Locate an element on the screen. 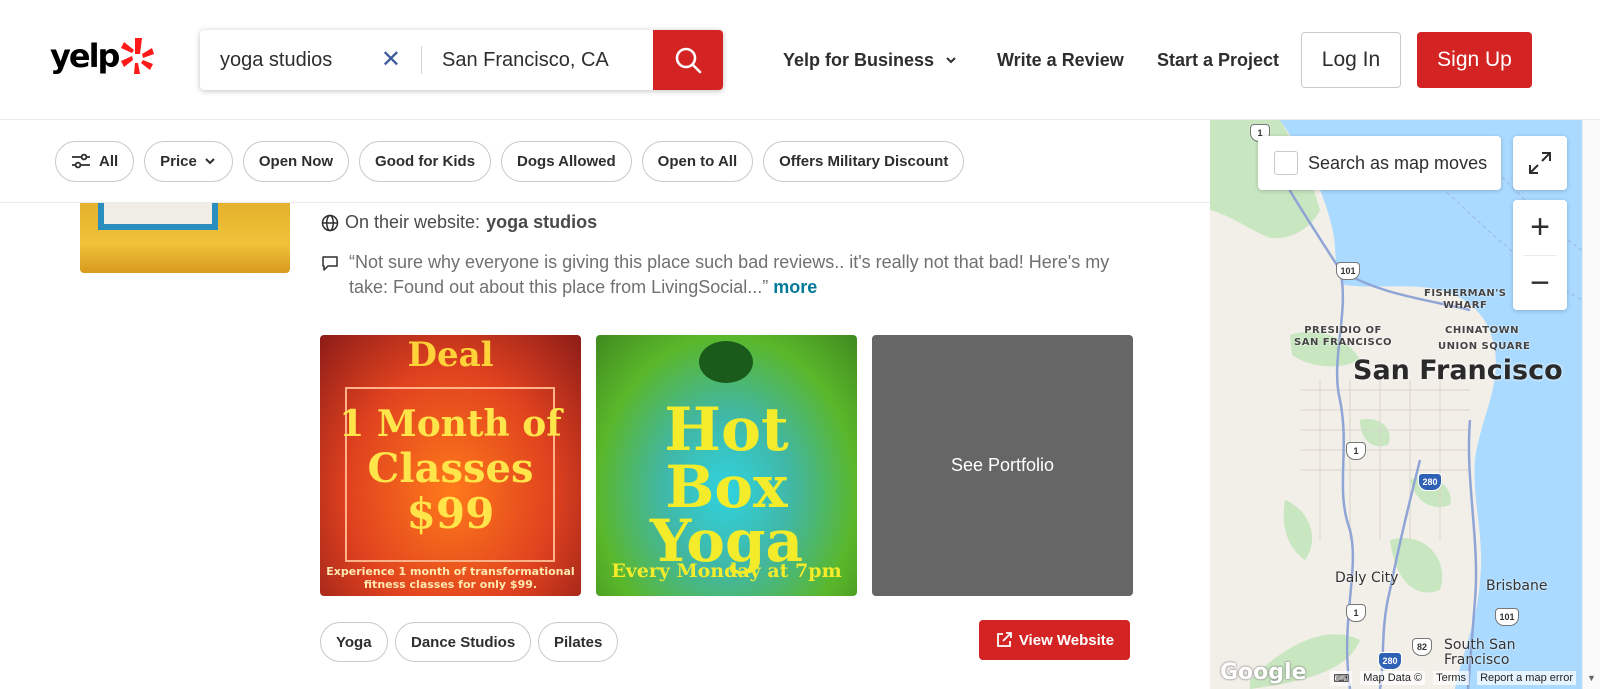  yelp-burst-icon is located at coordinates (138, 56).